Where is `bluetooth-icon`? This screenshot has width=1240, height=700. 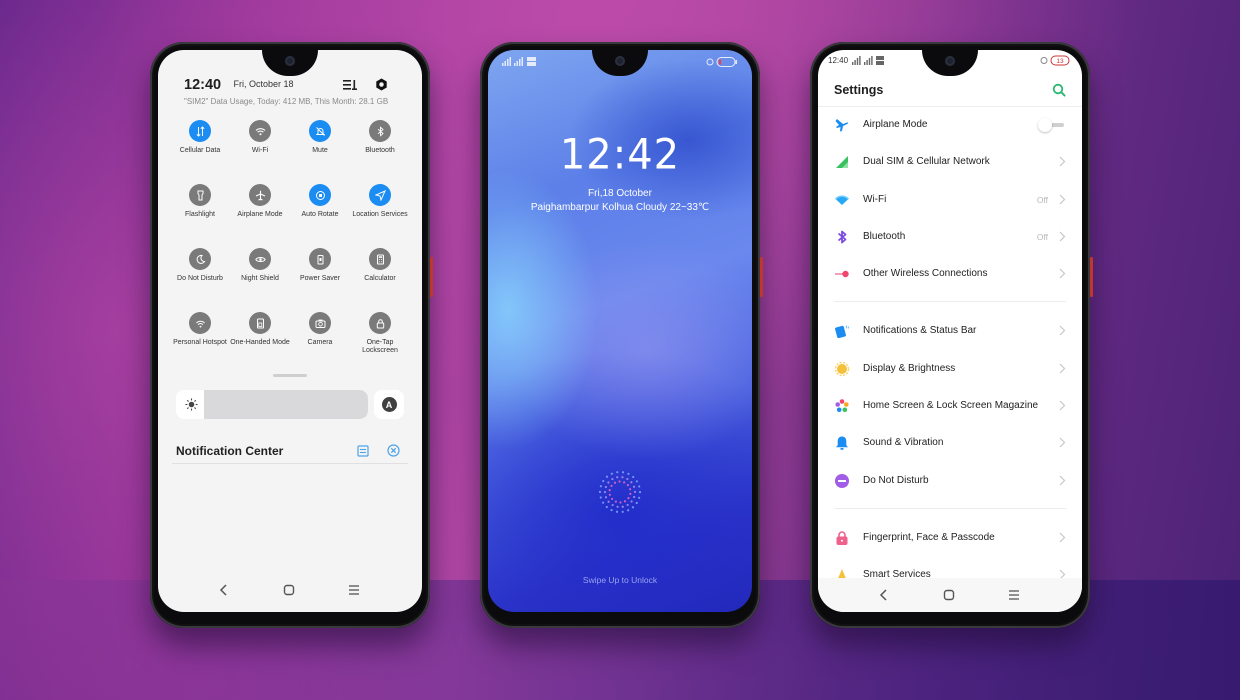
bluetooth-icon is located at coordinates (842, 237).